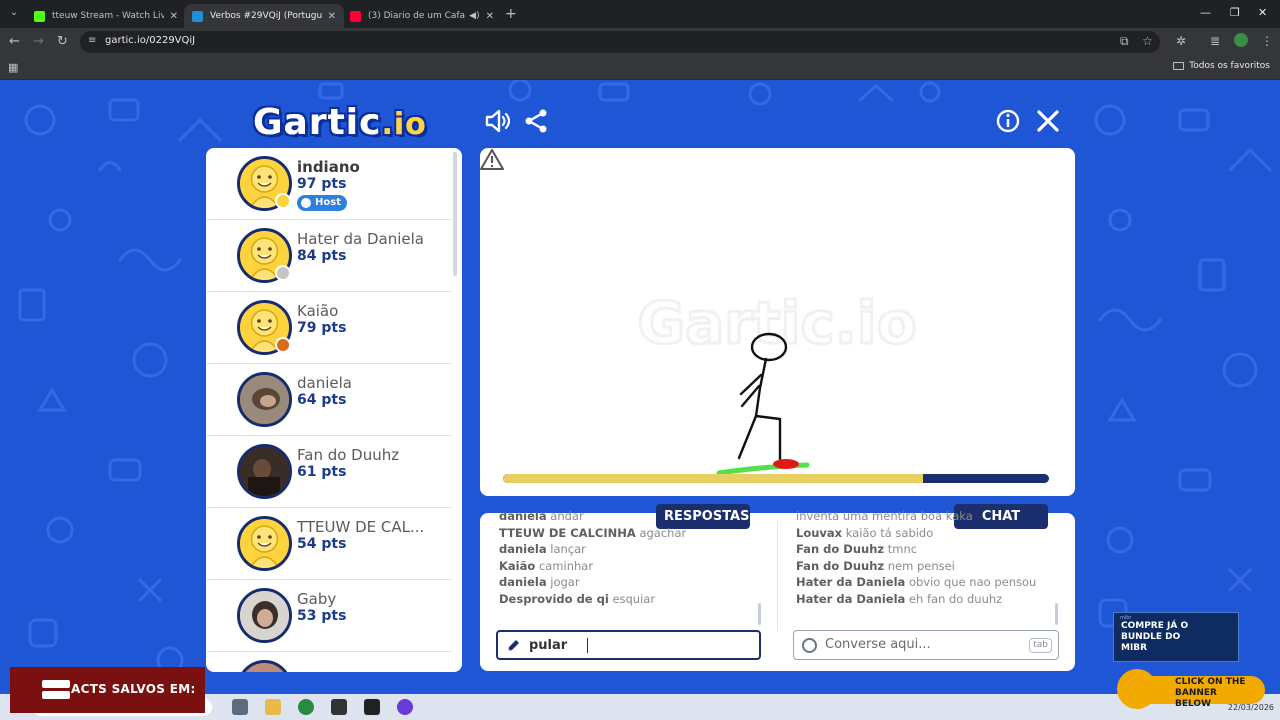 The image size is (1280, 720). I want to click on chat-message: Hater da Daniela obvio que nao pensou, so click(916, 582).